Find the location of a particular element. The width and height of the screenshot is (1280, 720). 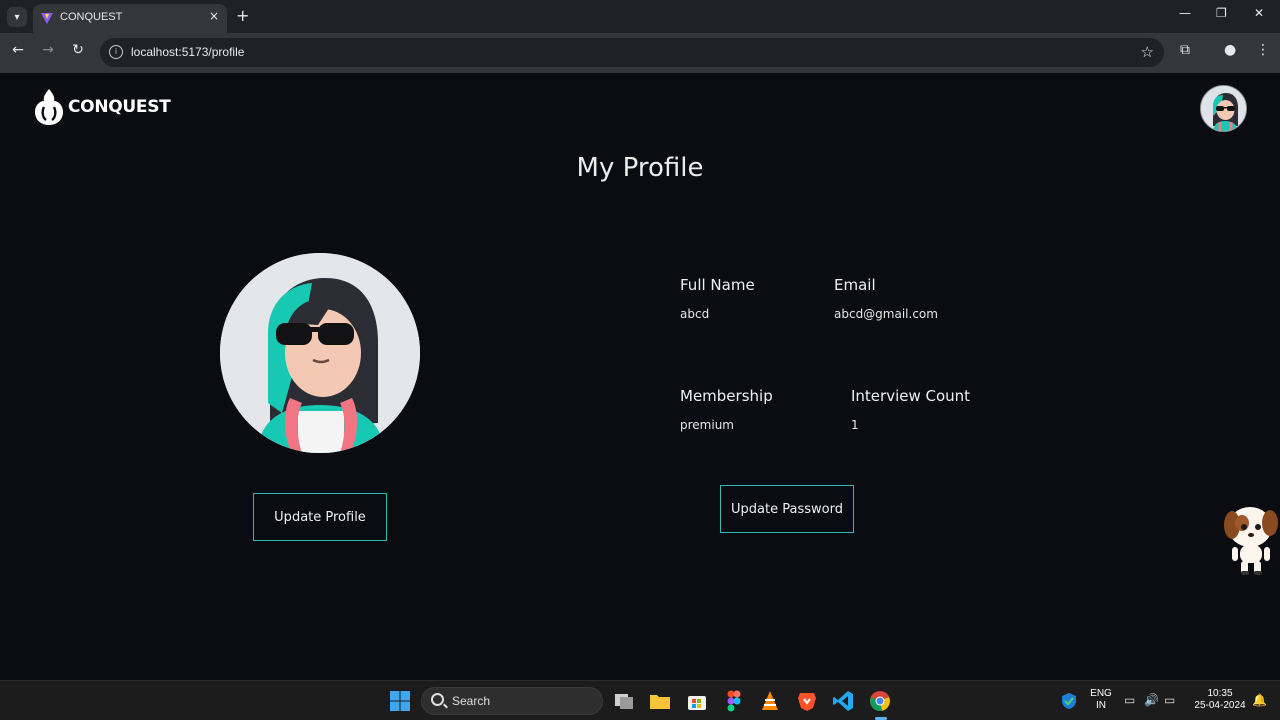

reload-button: ↻ is located at coordinates (78, 50).